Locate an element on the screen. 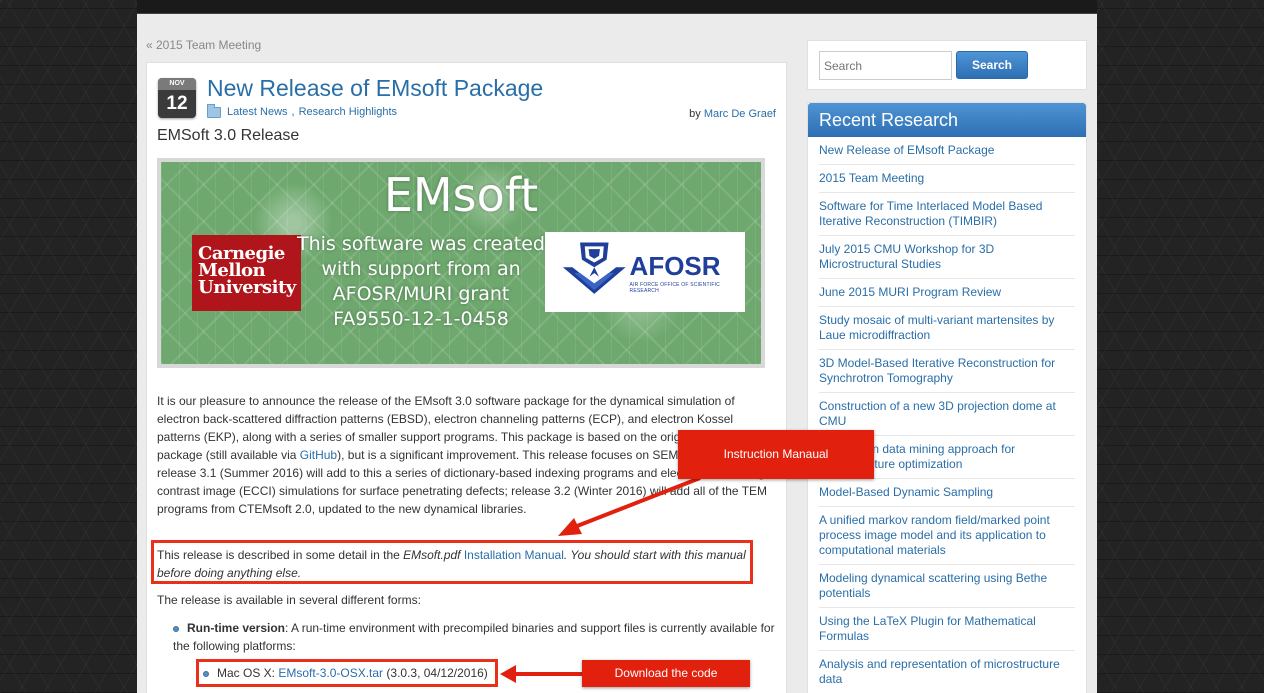 The height and width of the screenshot is (693, 1264). annotation-arrows is located at coordinates (600, 579).